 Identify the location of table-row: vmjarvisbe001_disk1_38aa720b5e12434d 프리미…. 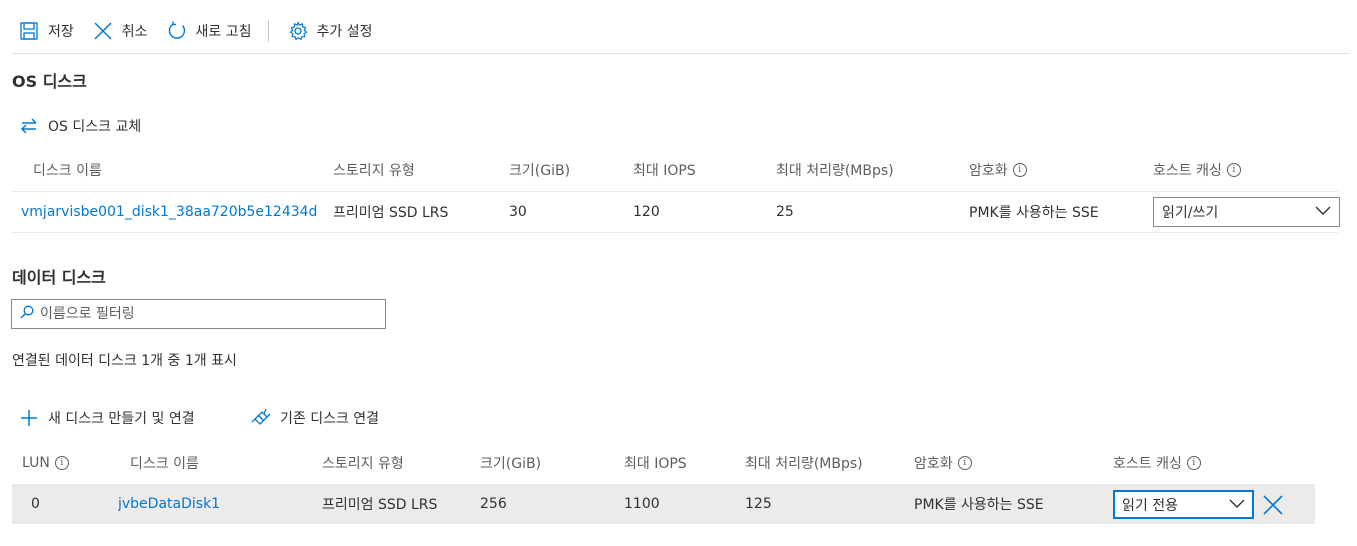
(675, 212).